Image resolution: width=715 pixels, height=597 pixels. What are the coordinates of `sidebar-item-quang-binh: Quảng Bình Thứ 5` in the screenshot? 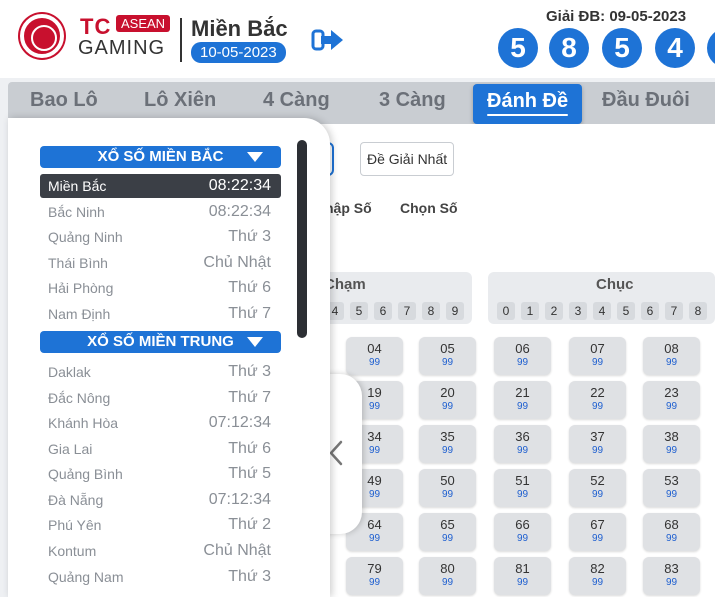 It's located at (160, 474).